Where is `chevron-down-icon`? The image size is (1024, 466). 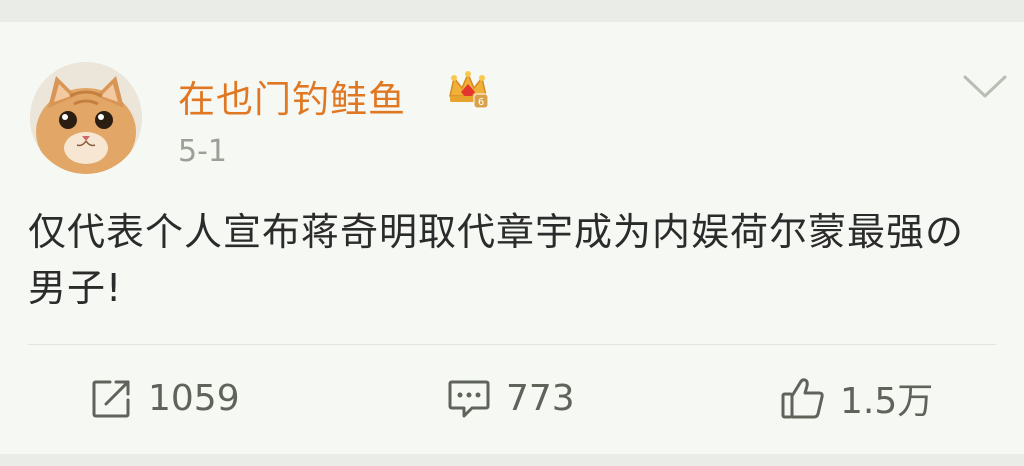 chevron-down-icon is located at coordinates (985, 87).